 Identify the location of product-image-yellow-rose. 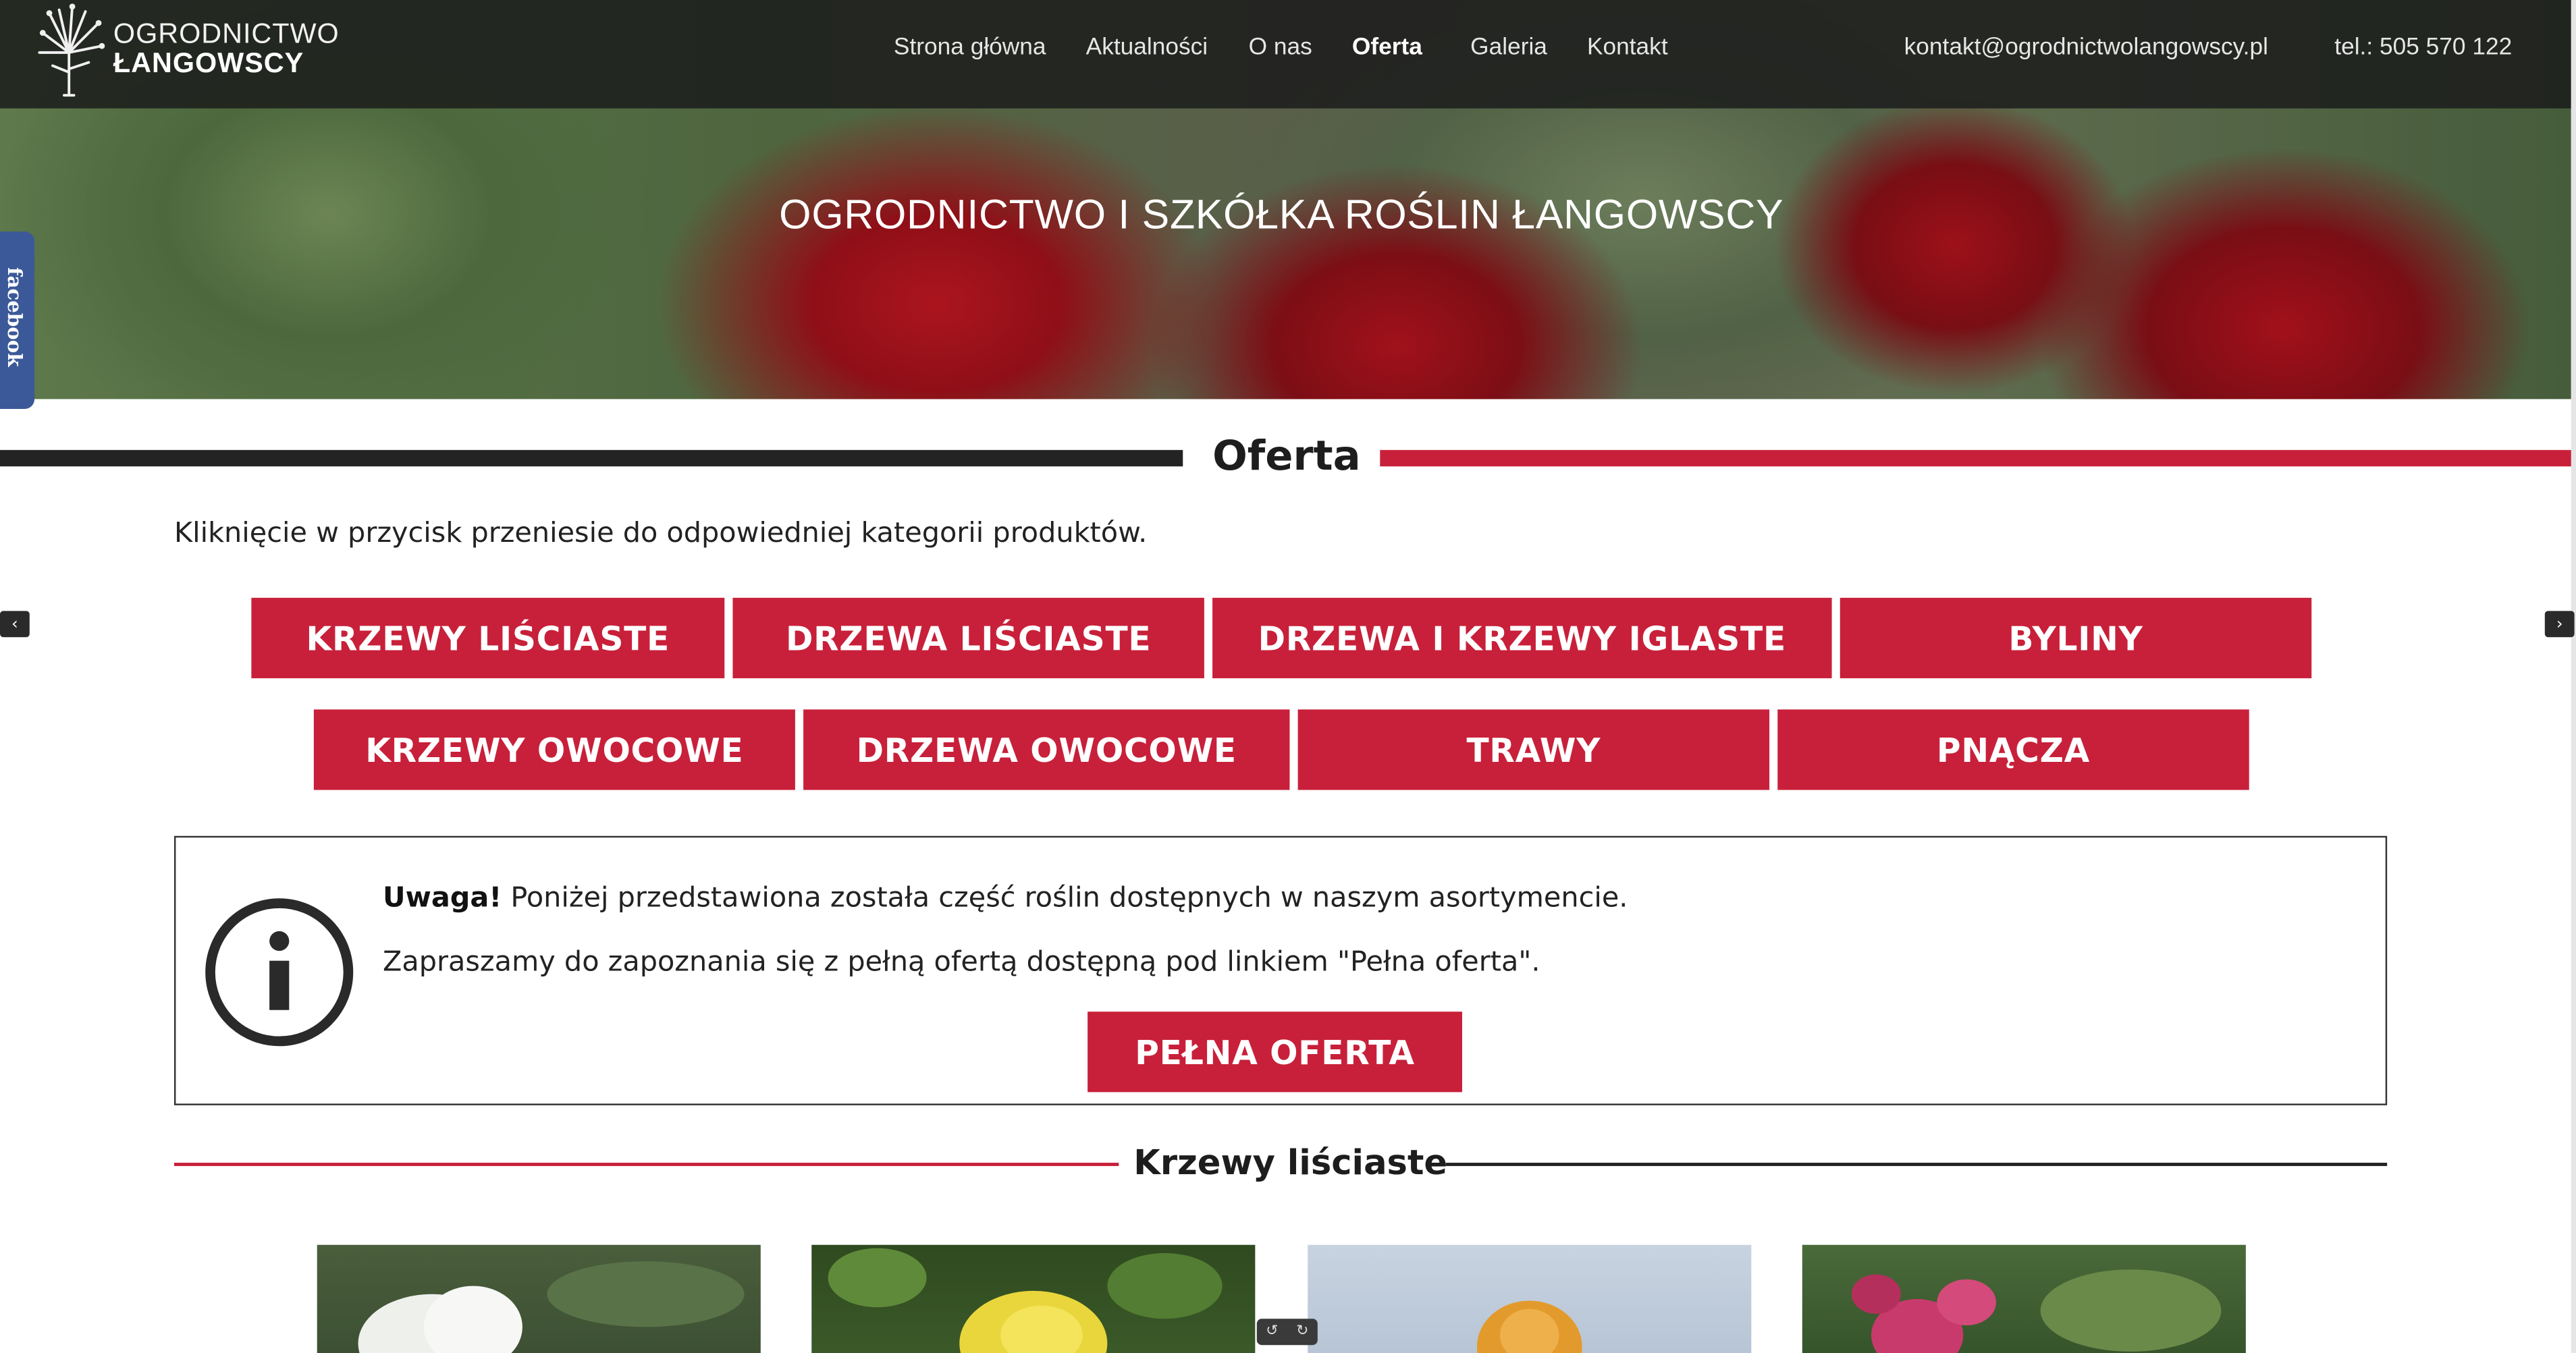
(1033, 1298).